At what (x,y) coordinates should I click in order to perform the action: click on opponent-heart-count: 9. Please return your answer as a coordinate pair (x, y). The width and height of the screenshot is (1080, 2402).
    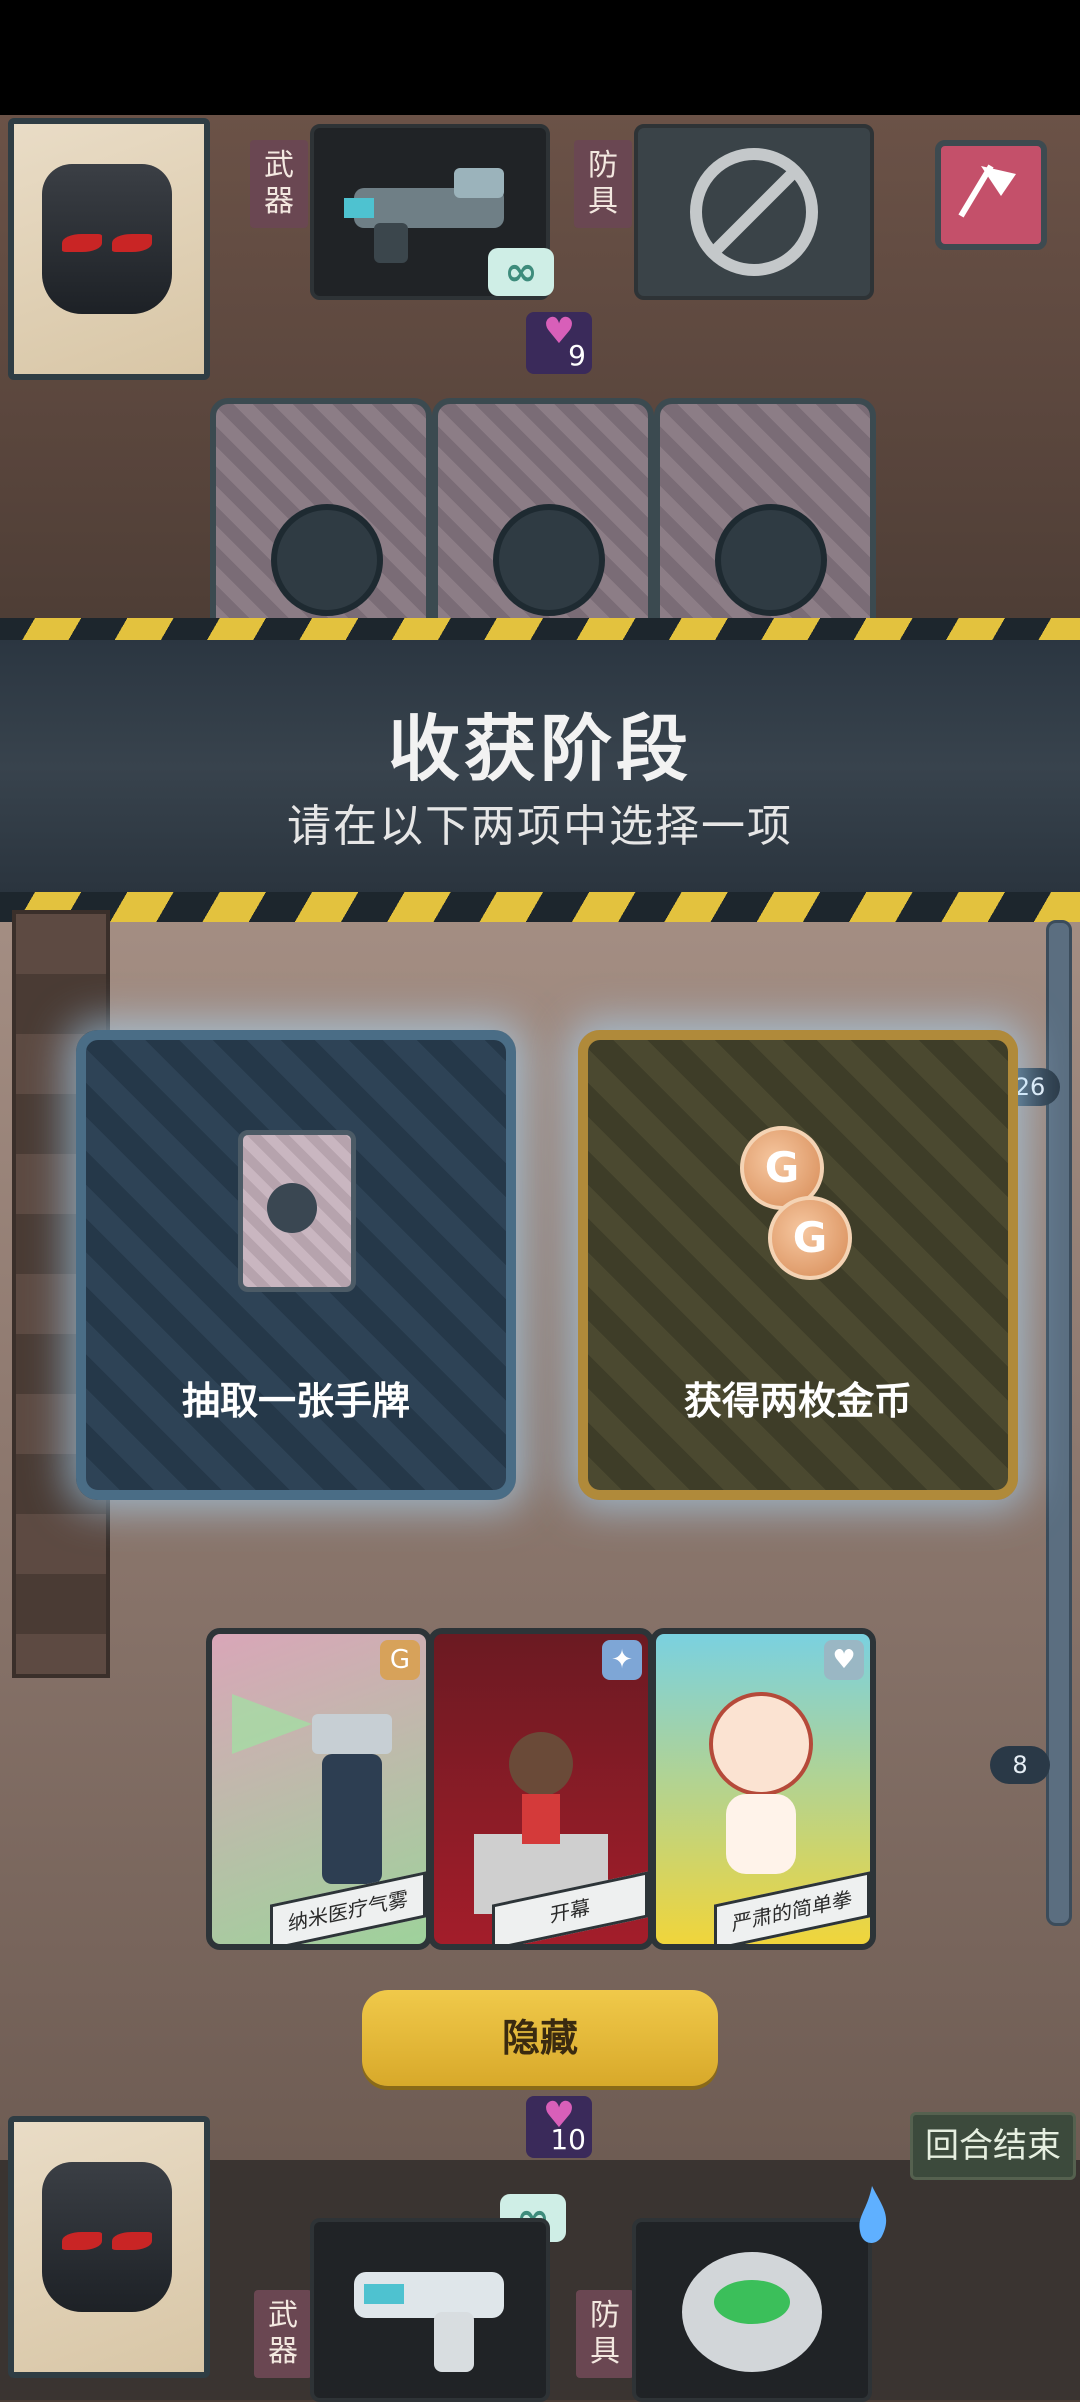
    Looking at the image, I should click on (577, 355).